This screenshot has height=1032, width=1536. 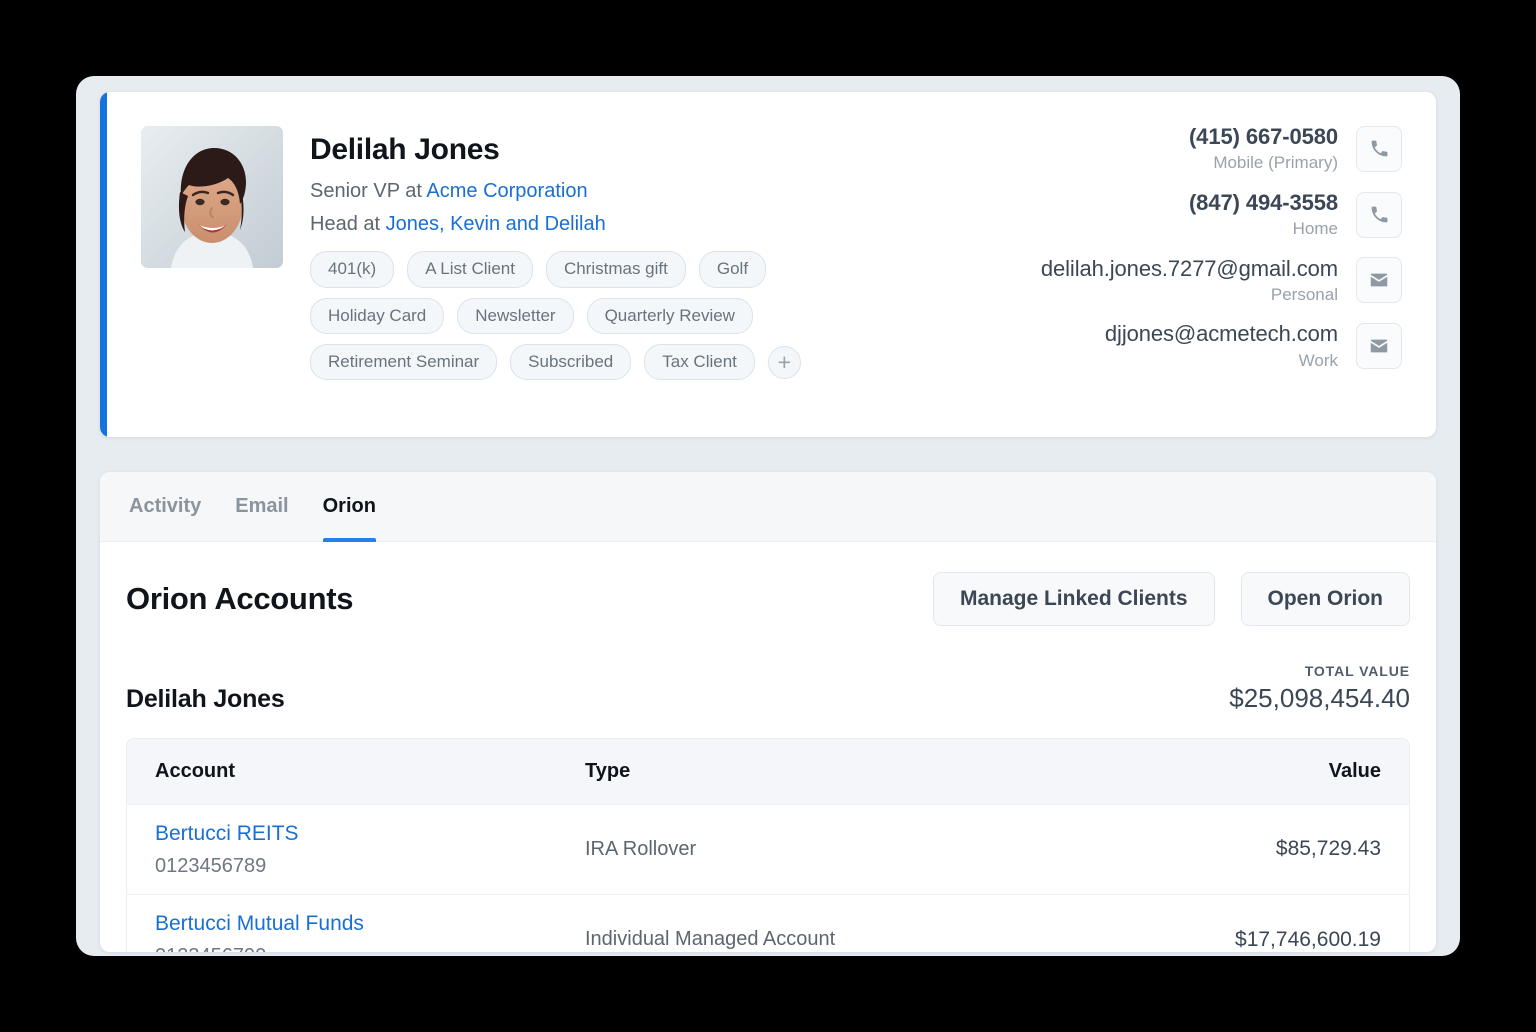 I want to click on account-cell: Bertucci Mutual Funds 0123456790, so click(x=342, y=931).